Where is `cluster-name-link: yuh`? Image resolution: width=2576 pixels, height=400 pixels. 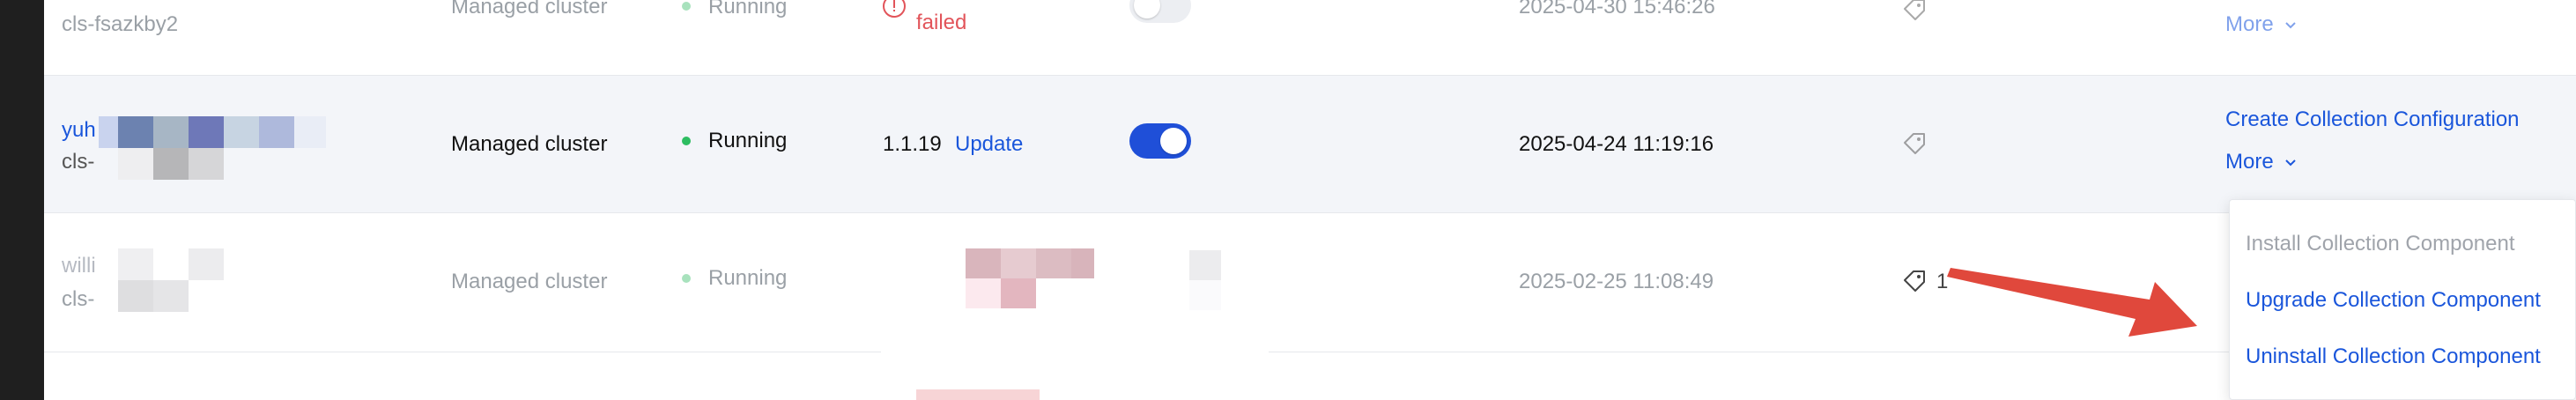
cluster-name-link: yuh is located at coordinates (79, 130).